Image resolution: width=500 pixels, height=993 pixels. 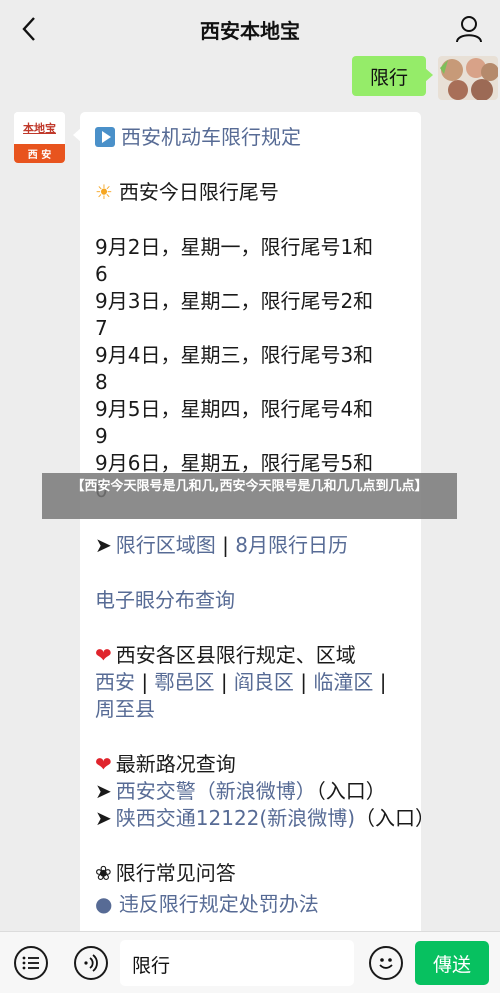 I want to click on person-icon, so click(x=469, y=29).